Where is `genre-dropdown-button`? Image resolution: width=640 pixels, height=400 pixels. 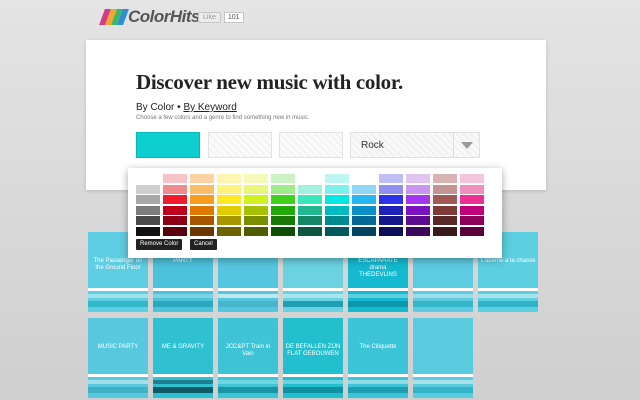
genre-dropdown-button is located at coordinates (466, 145).